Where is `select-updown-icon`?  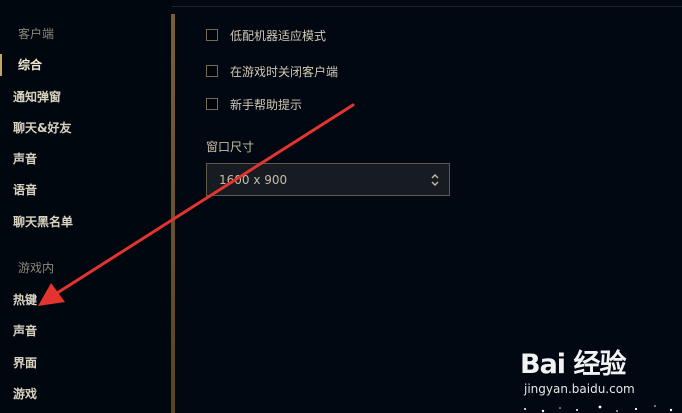 select-updown-icon is located at coordinates (435, 180).